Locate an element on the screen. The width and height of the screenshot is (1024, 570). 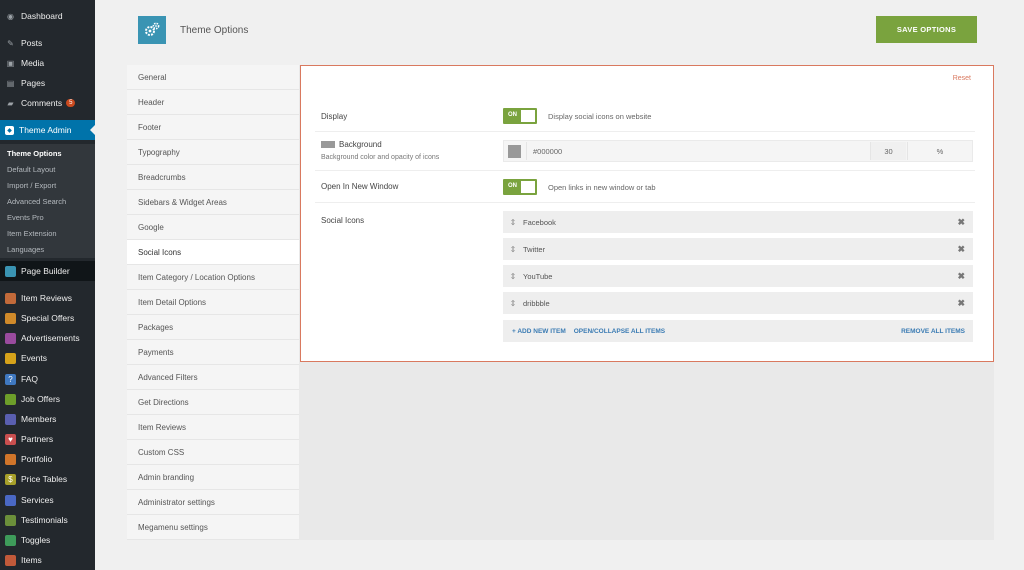
opacity-input is located at coordinates (888, 151).